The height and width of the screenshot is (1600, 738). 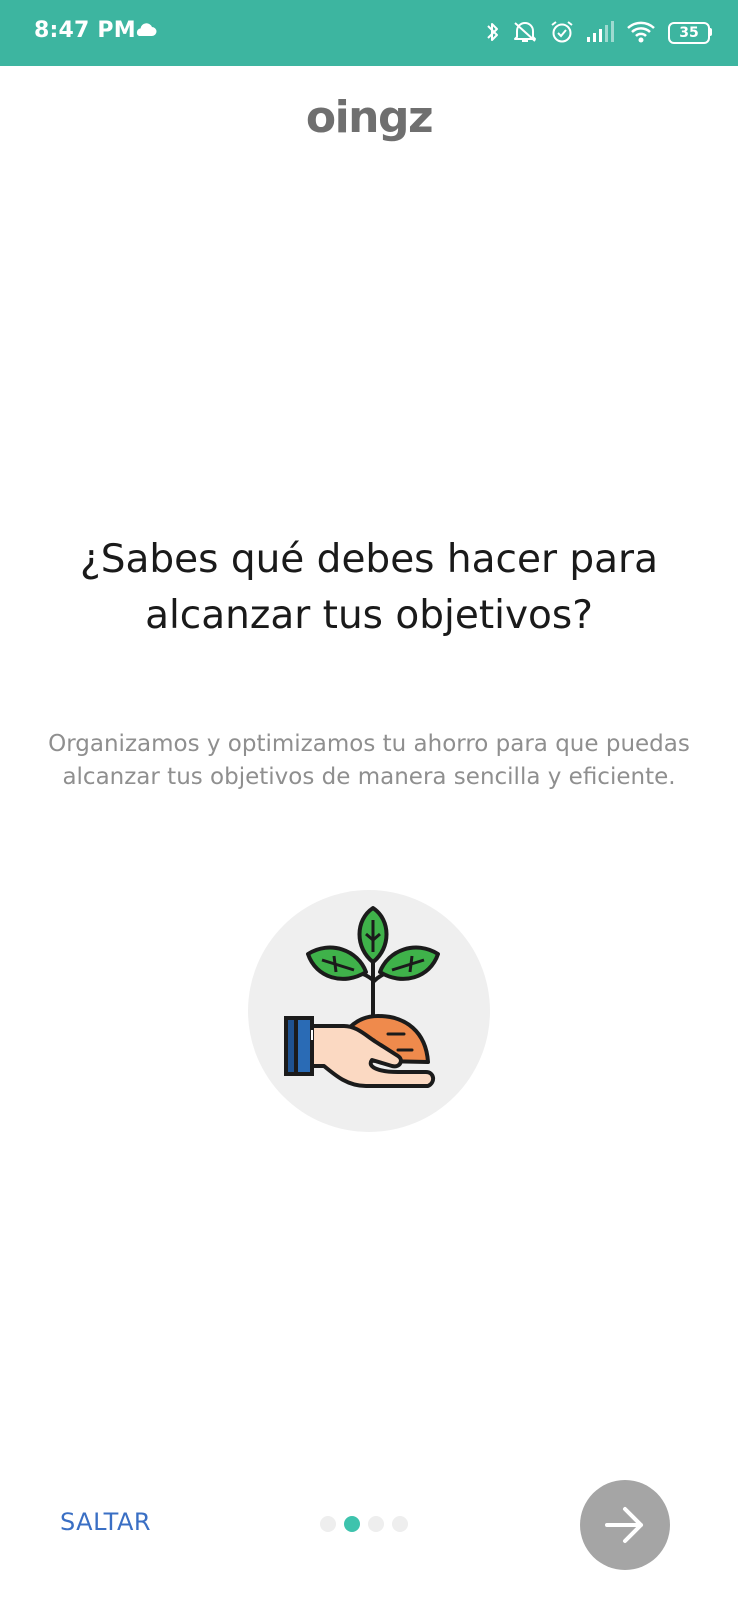 What do you see at coordinates (641, 32) in the screenshot?
I see `wifi-icon` at bounding box center [641, 32].